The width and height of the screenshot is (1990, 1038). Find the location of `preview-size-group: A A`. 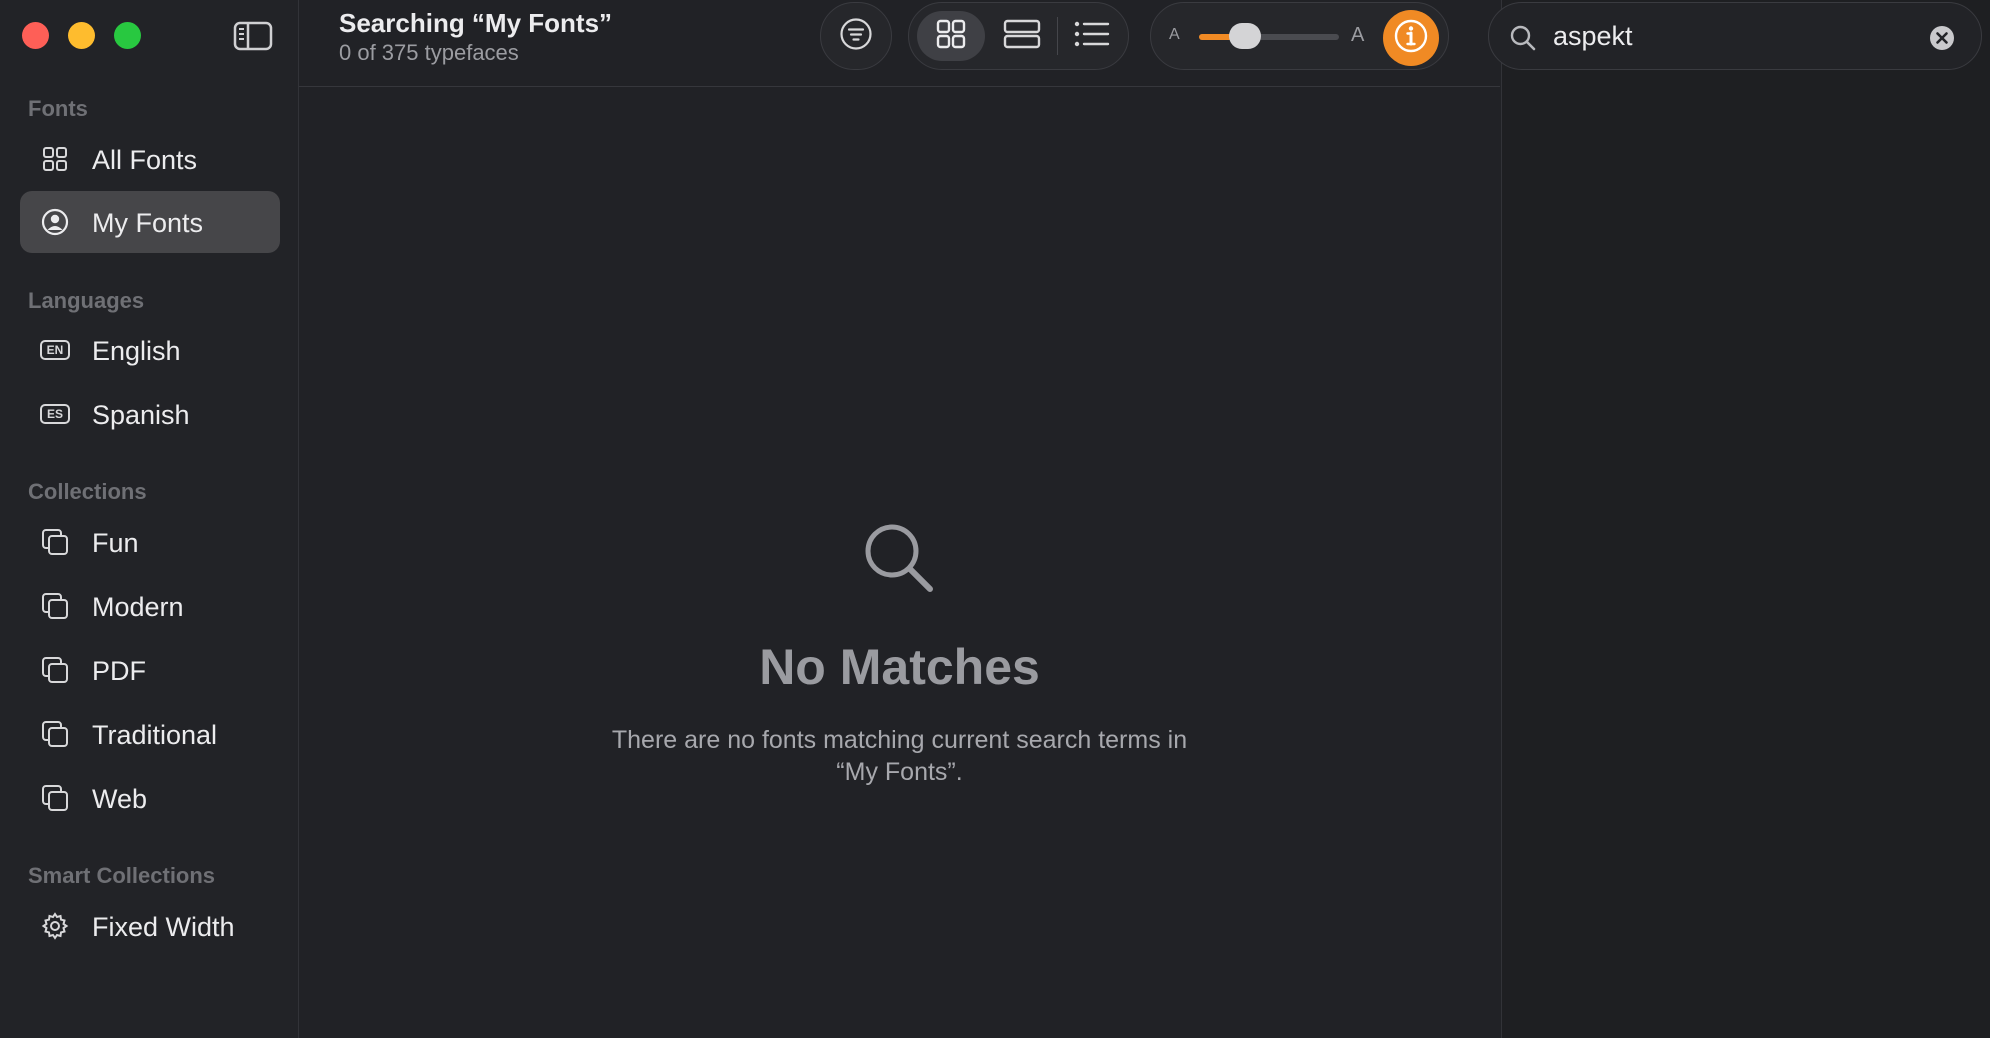

preview-size-group: A A is located at coordinates (1299, 36).